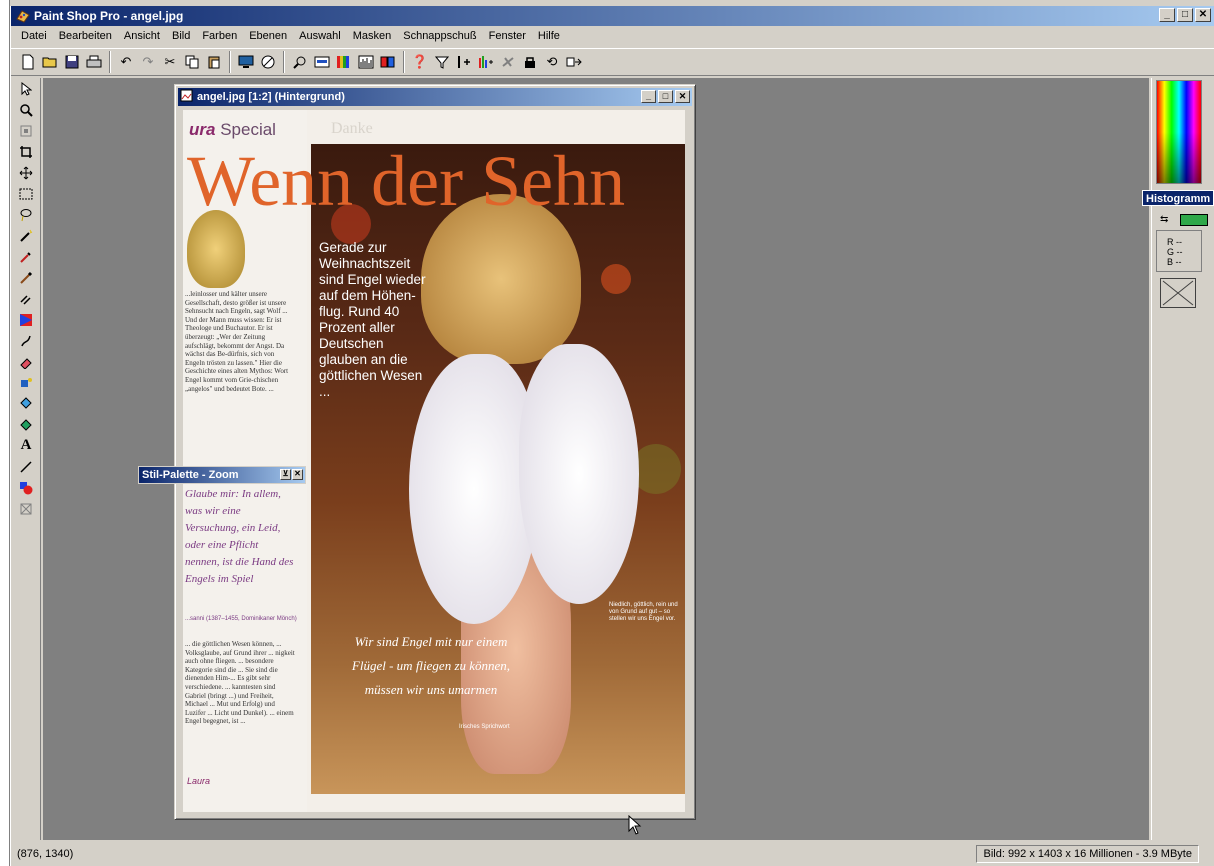 This screenshot has height=866, width=1214. I want to click on menu-hilfe: Hilfe, so click(549, 36).